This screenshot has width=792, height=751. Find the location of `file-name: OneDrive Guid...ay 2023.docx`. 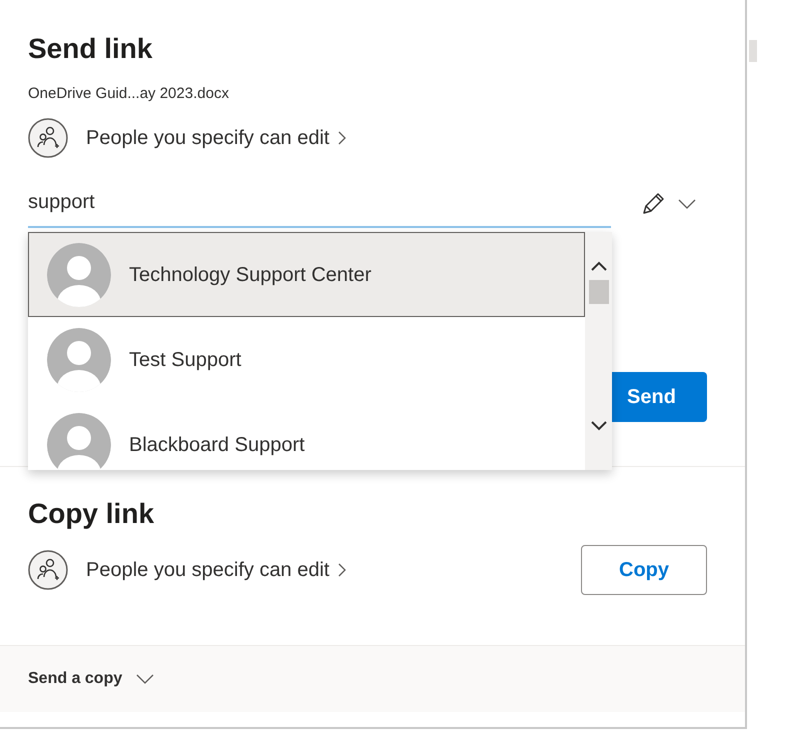

file-name: OneDrive Guid...ay 2023.docx is located at coordinates (129, 94).